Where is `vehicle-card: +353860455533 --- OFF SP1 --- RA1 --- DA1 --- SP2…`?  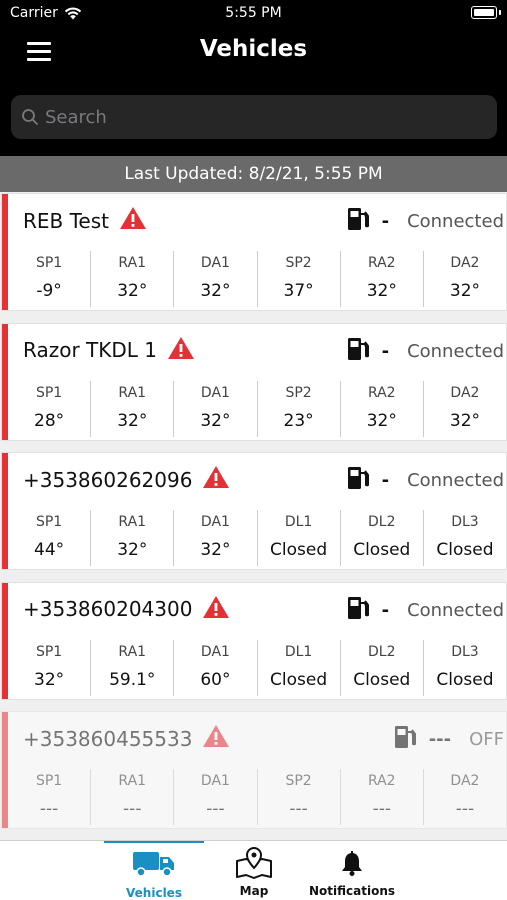 vehicle-card: +353860455533 --- OFF SP1 --- RA1 --- DA1 --- SP2… is located at coordinates (254, 770).